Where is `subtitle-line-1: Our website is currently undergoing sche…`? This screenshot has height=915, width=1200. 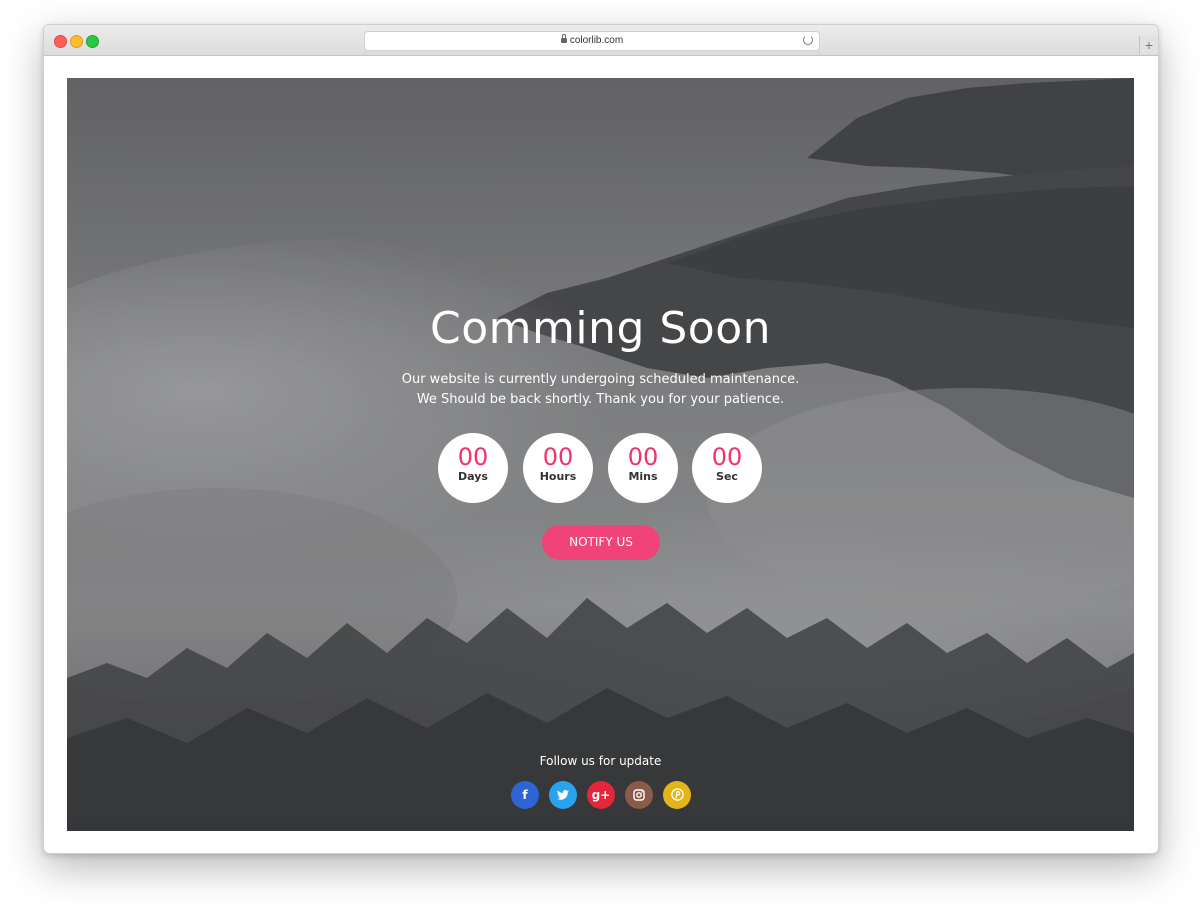 subtitle-line-1: Our website is currently undergoing sche… is located at coordinates (600, 379).